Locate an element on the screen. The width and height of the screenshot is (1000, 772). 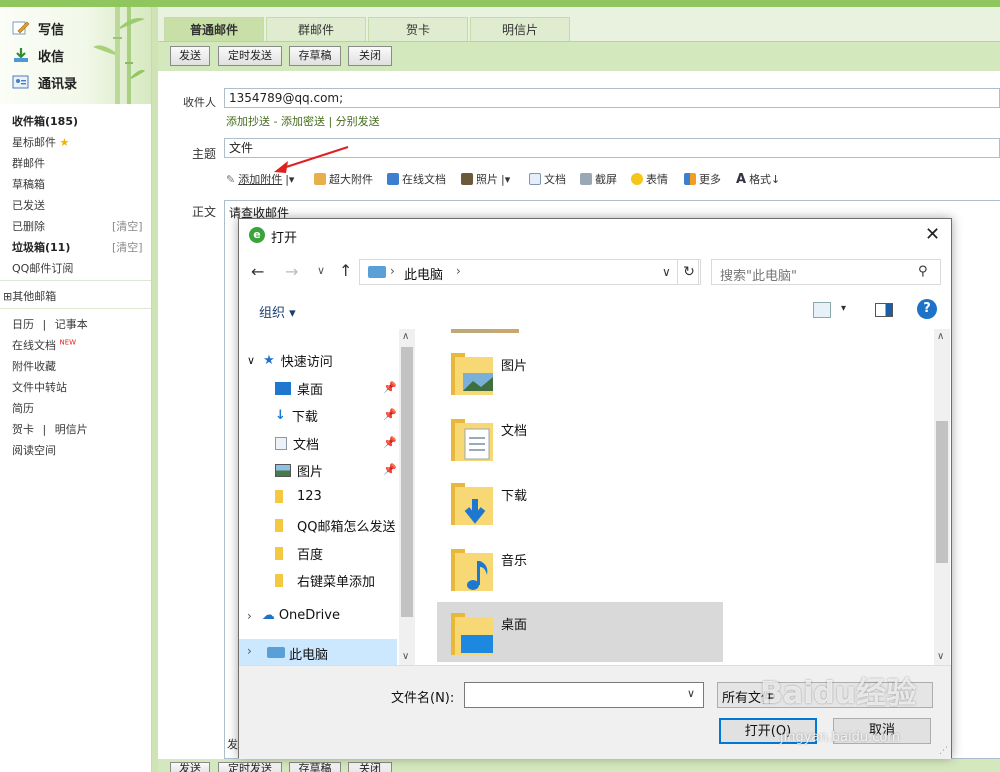
bottom-close-button: 关闭 is located at coordinates (370, 767).